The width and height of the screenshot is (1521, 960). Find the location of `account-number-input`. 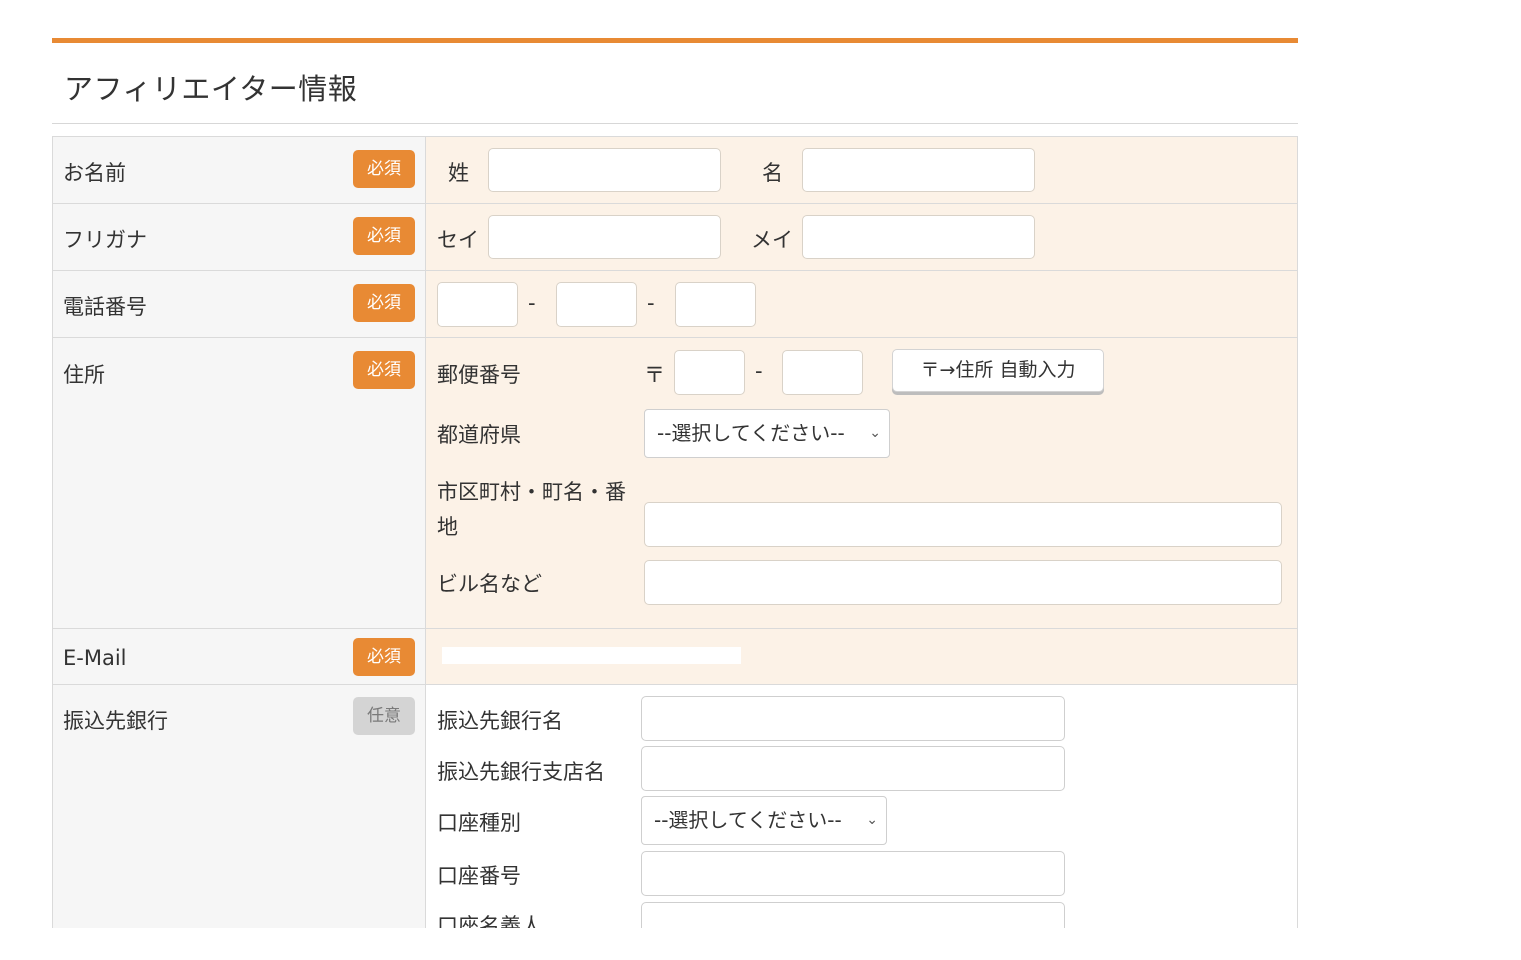

account-number-input is located at coordinates (853, 873).